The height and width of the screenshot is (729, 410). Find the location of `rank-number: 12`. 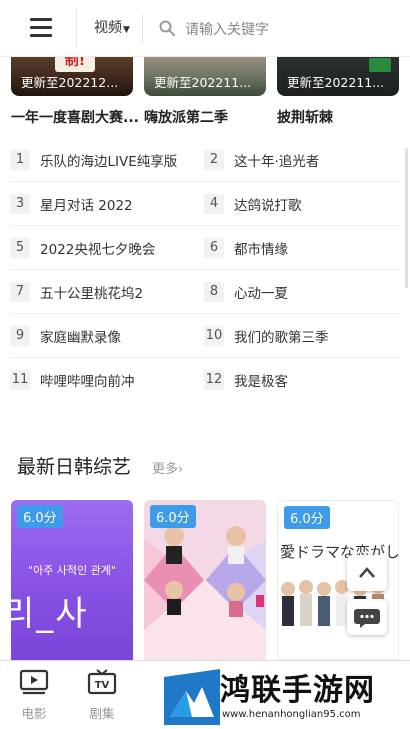

rank-number: 12 is located at coordinates (214, 379).